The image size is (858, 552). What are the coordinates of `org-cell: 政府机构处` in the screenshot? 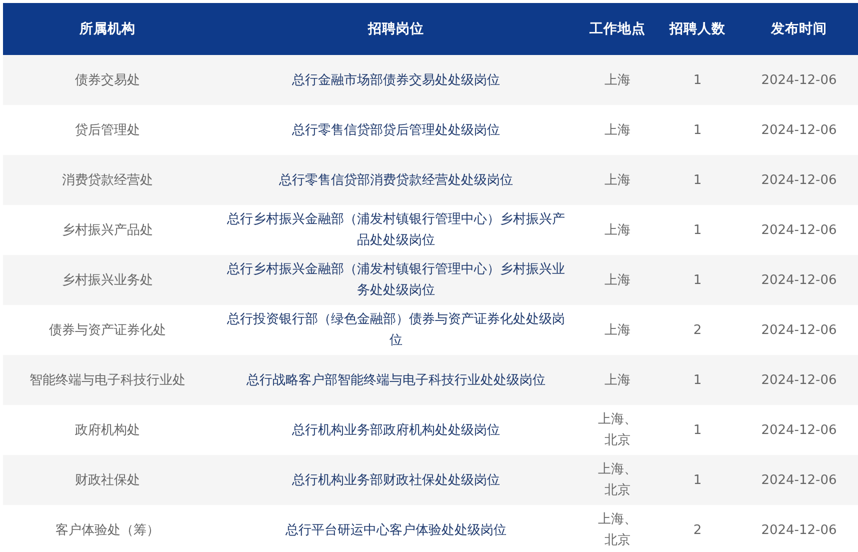 It's located at (107, 430).